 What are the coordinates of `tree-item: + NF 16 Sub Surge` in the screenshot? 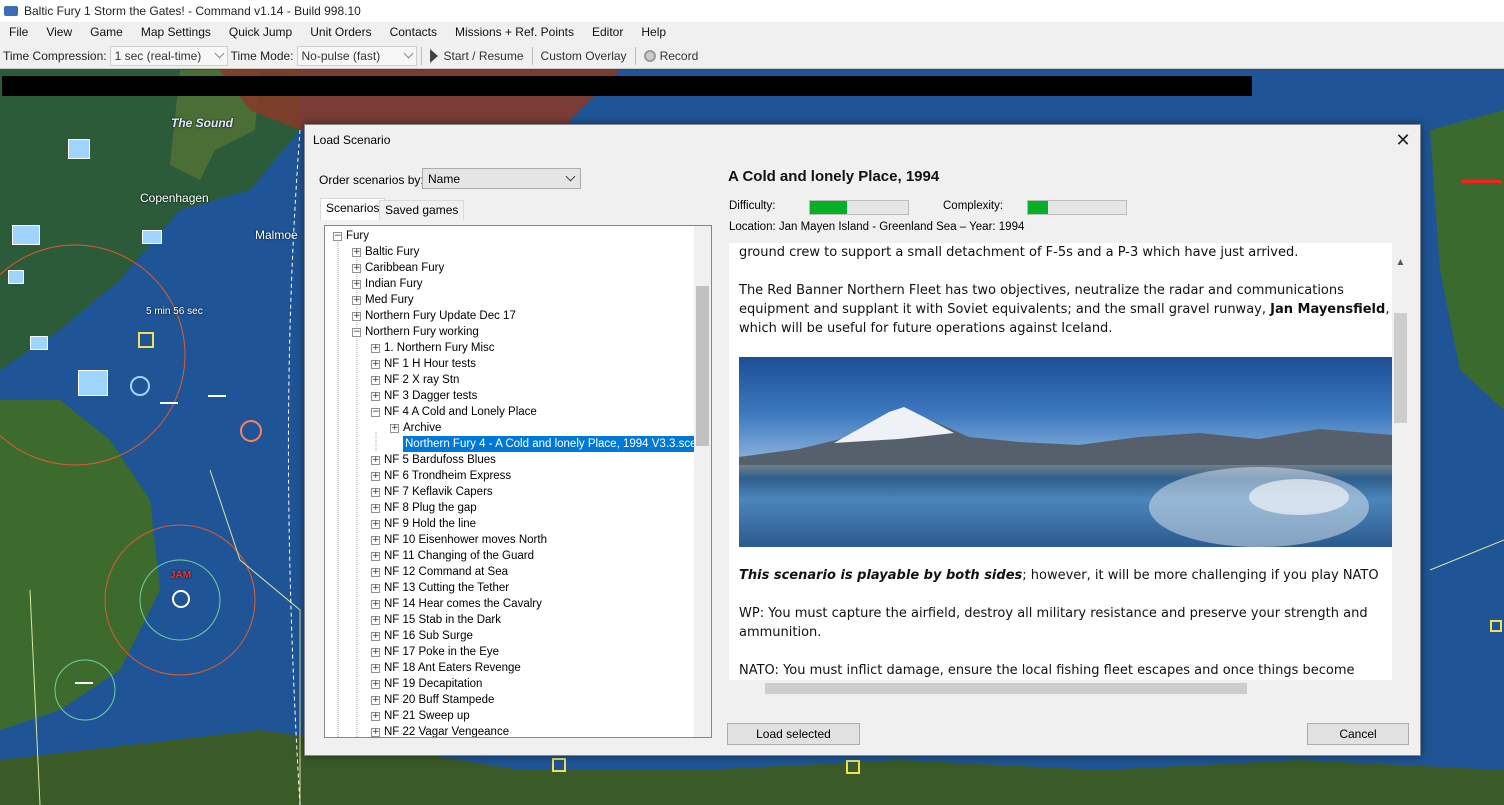 It's located at (422, 636).